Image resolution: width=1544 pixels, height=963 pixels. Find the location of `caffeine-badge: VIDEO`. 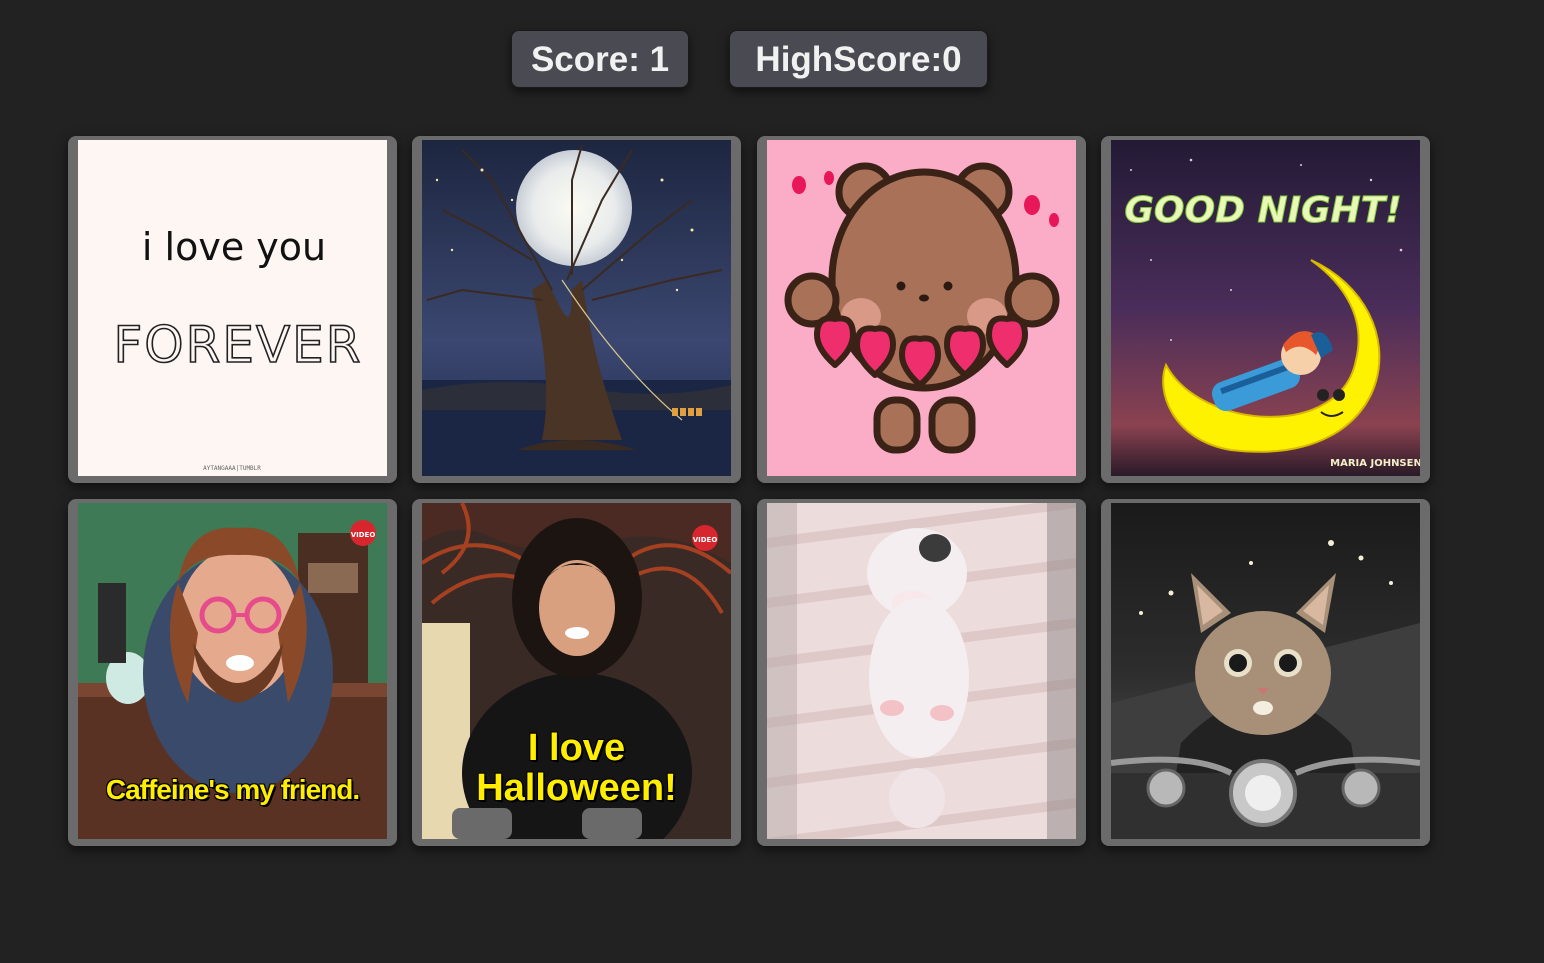

caffeine-badge: VIDEO is located at coordinates (363, 535).